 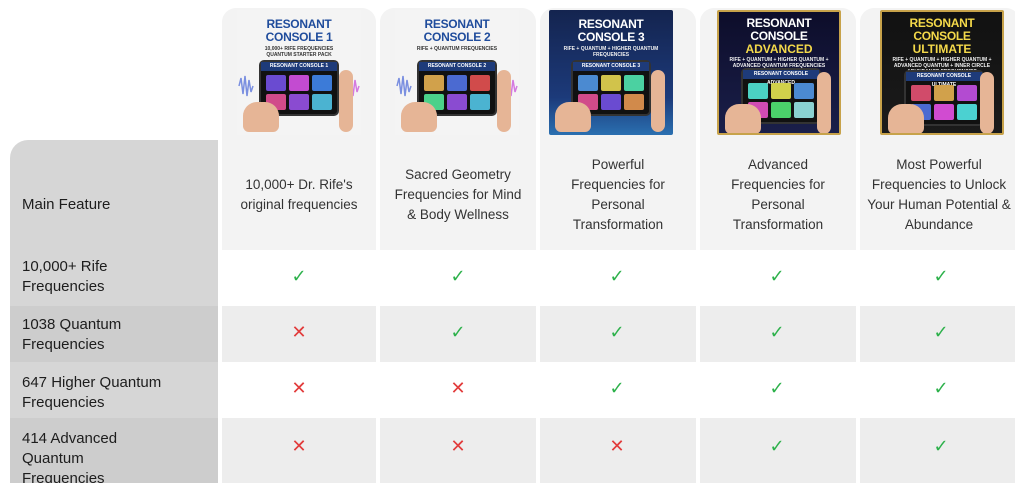 I want to click on row-label-4: 414 Advanced Quantum Frequencies, so click(x=70, y=456).